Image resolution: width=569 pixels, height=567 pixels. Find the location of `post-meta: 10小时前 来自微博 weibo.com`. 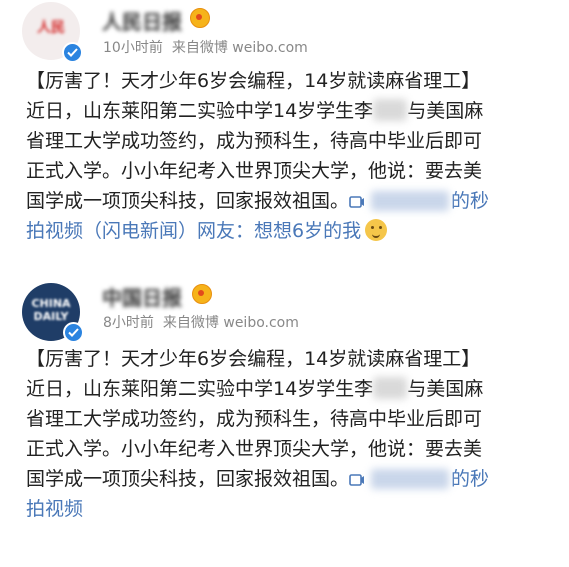

post-meta: 10小时前 来自微博 weibo.com is located at coordinates (210, 47).